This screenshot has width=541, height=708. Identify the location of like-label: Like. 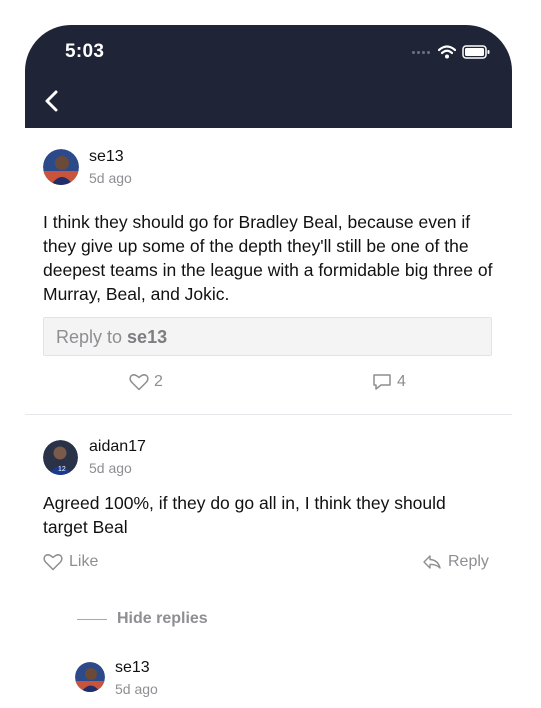
(84, 561).